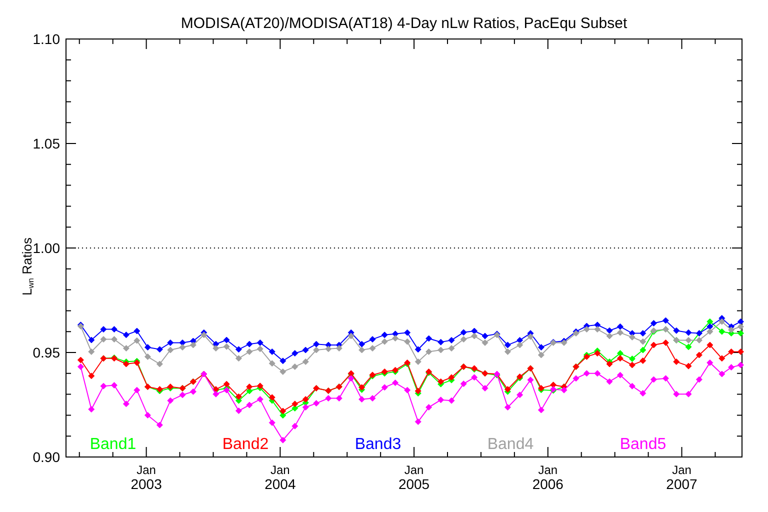 The image size is (768, 512). Describe the element at coordinates (378, 444) in the screenshot. I see `series-label: Band3` at that location.